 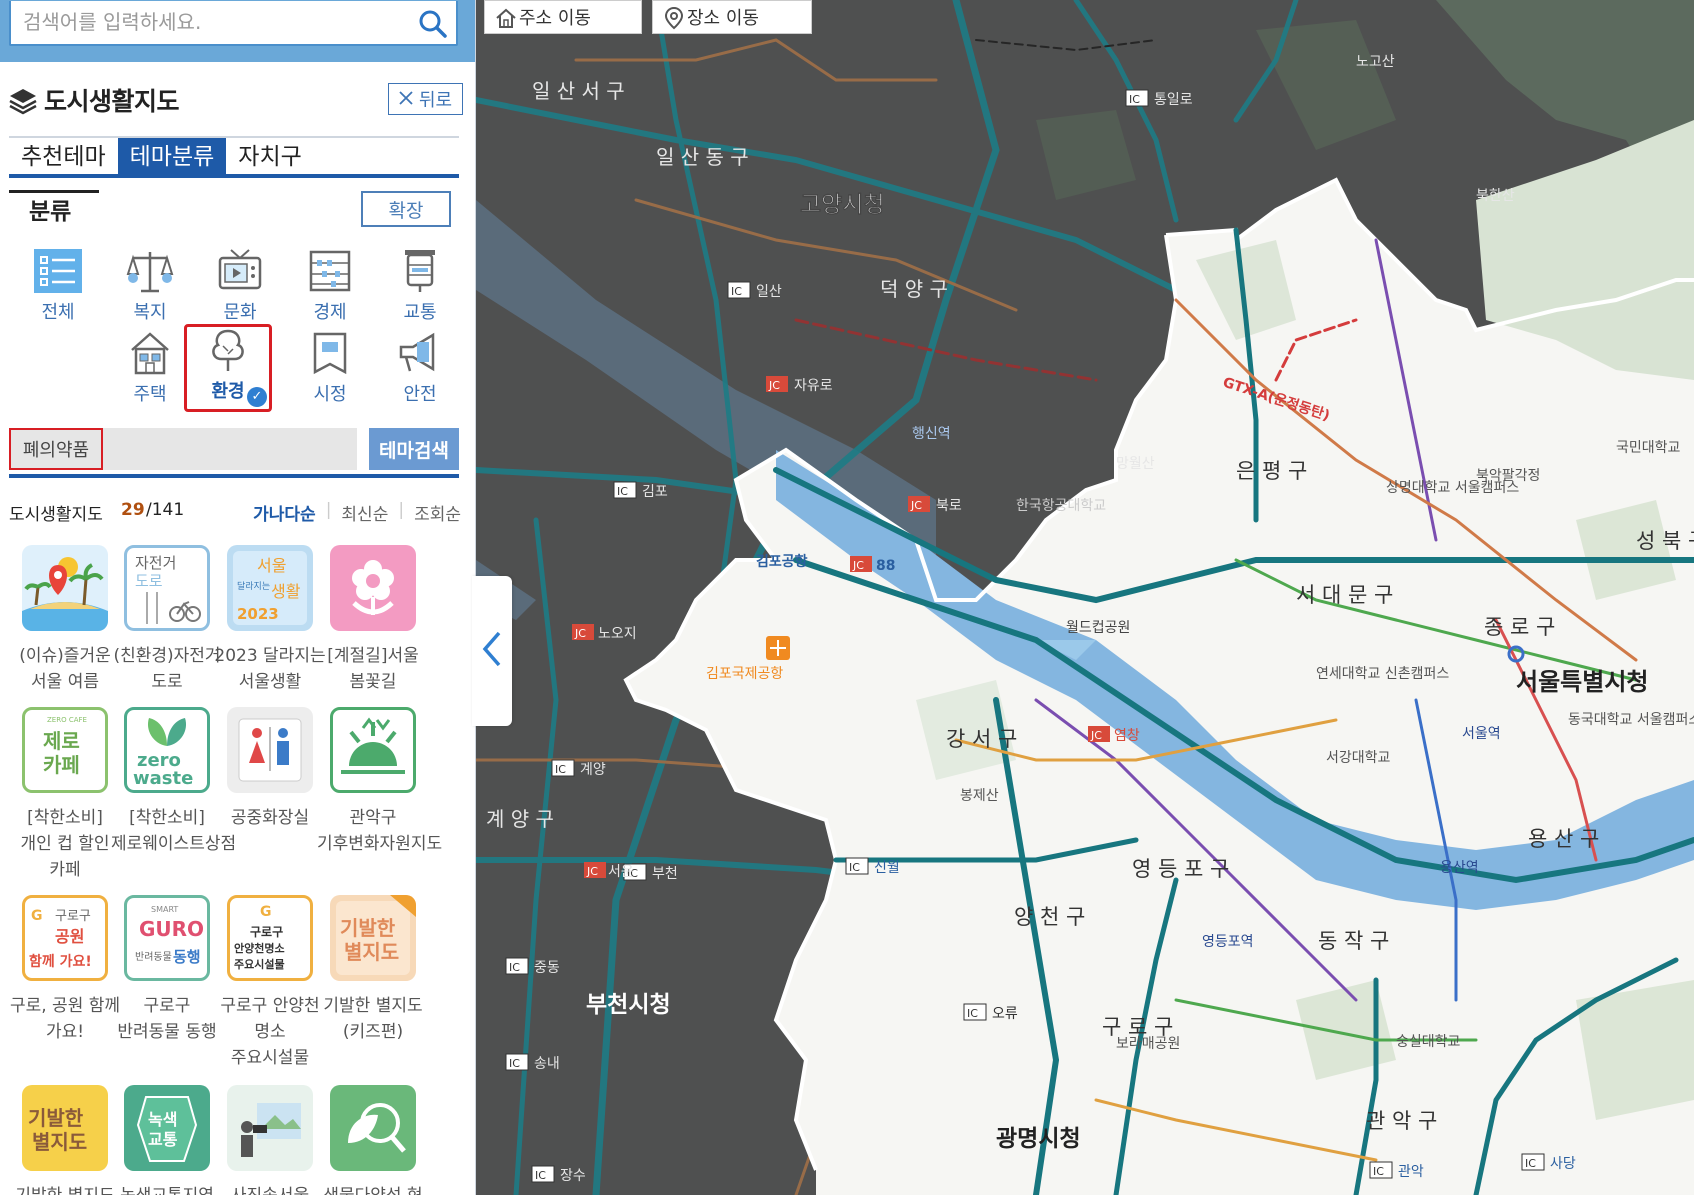 I want to click on svg-text: ZERO CAFE, so click(x=67, y=720).